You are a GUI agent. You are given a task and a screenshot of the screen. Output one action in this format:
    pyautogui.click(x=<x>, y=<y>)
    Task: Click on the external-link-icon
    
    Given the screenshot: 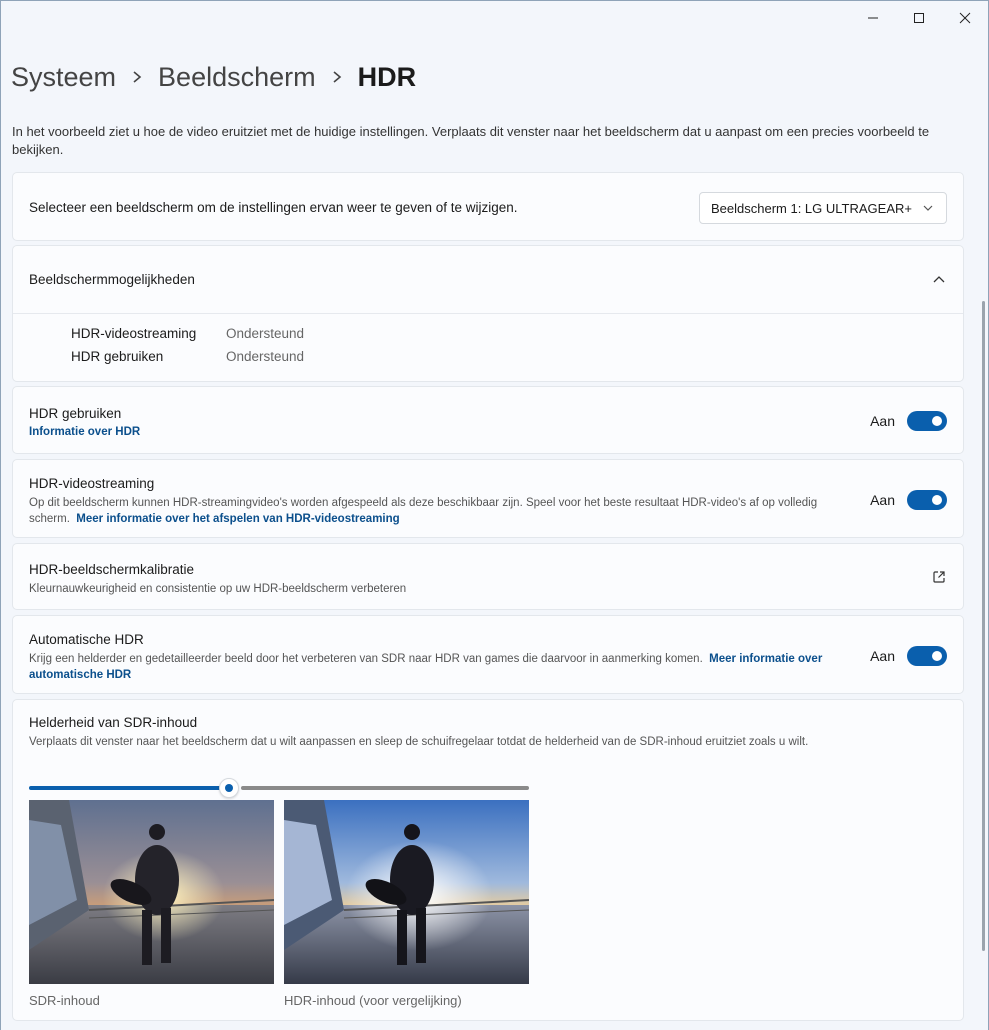 What is the action you would take?
    pyautogui.click(x=939, y=577)
    